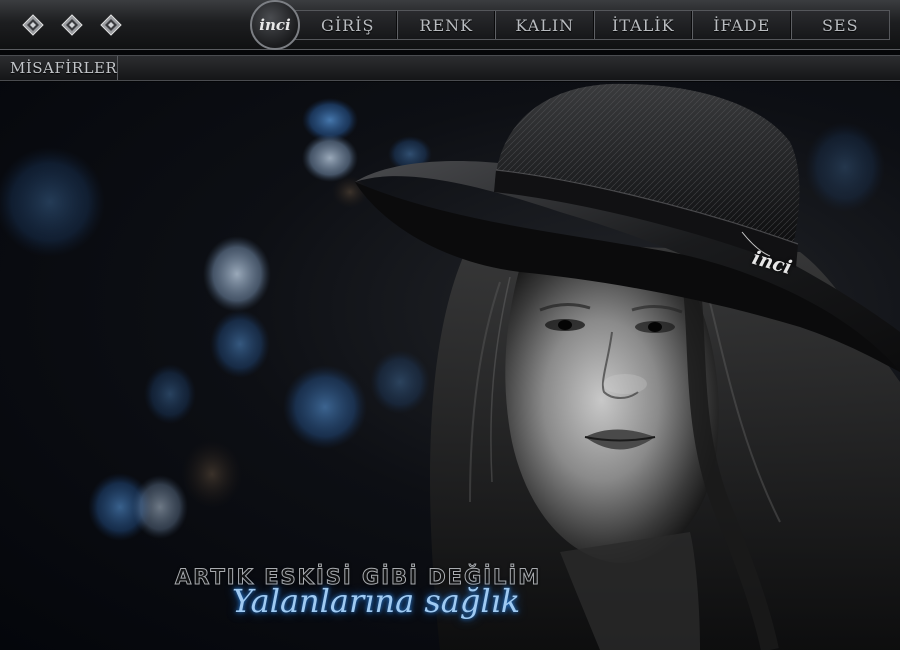  Describe the element at coordinates (447, 25) in the screenshot. I see `menu-item-renk: RENK` at that location.